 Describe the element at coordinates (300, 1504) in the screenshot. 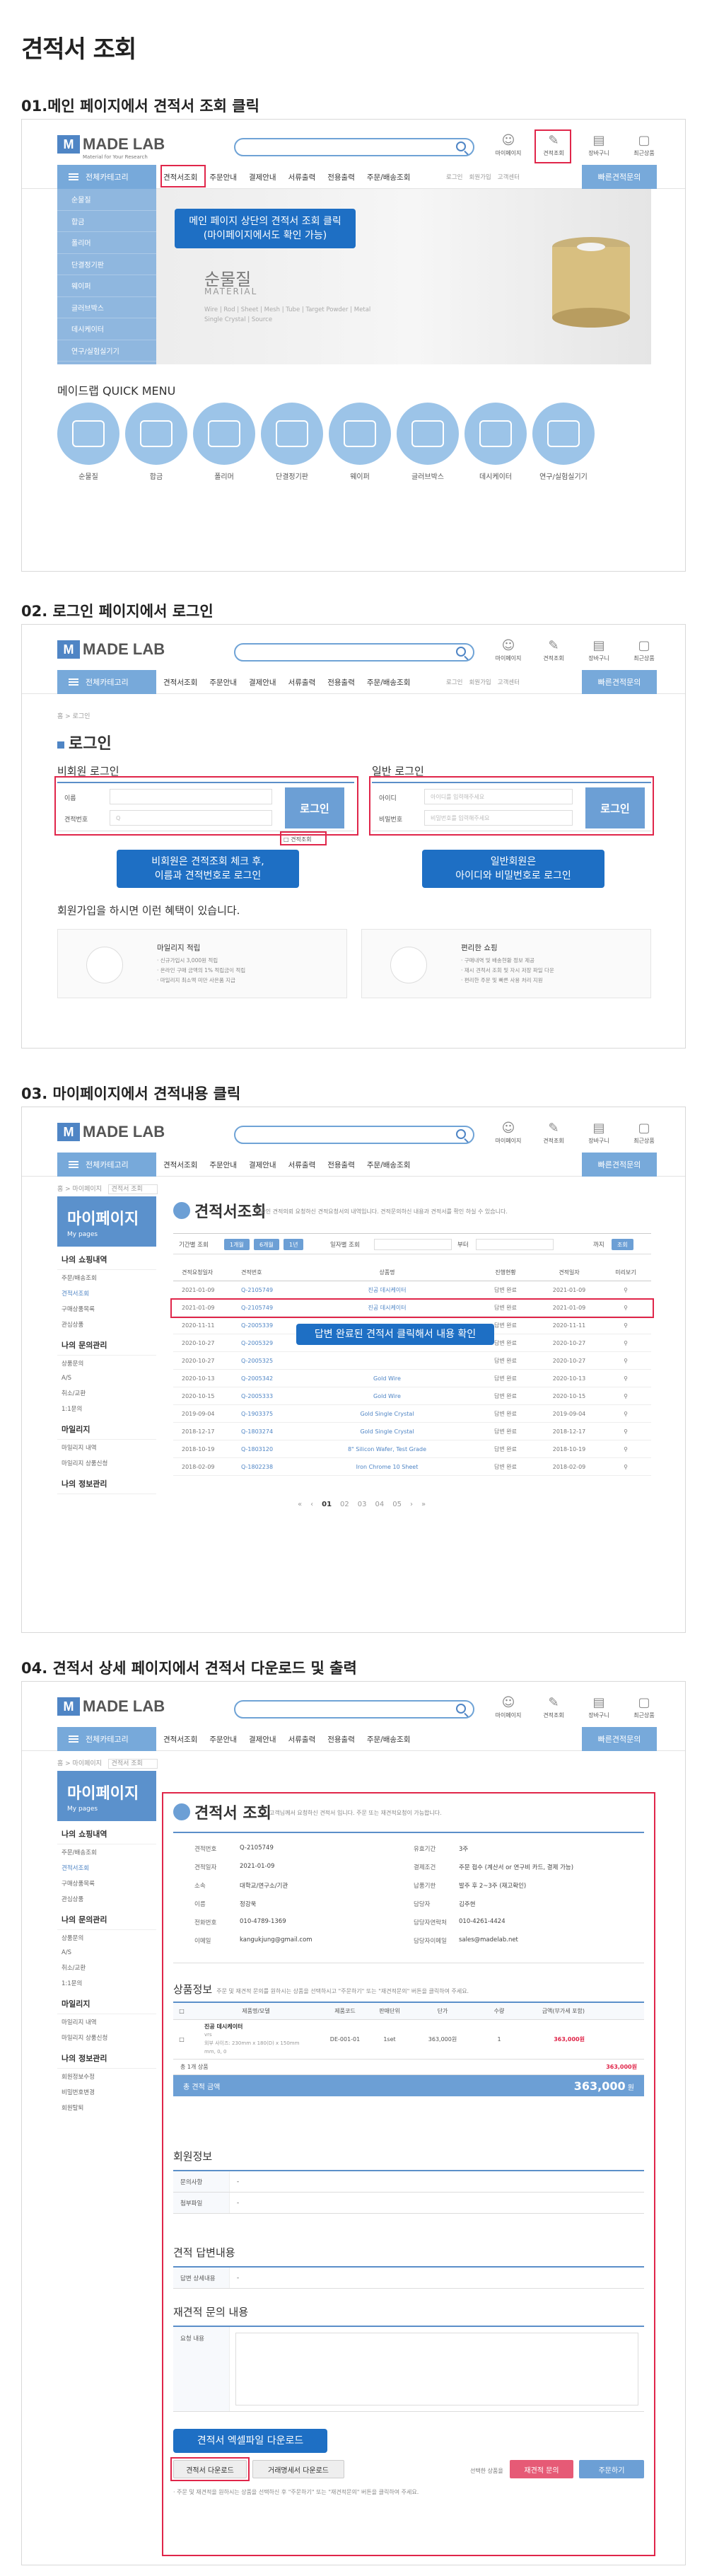

I see `page-first: «` at that location.